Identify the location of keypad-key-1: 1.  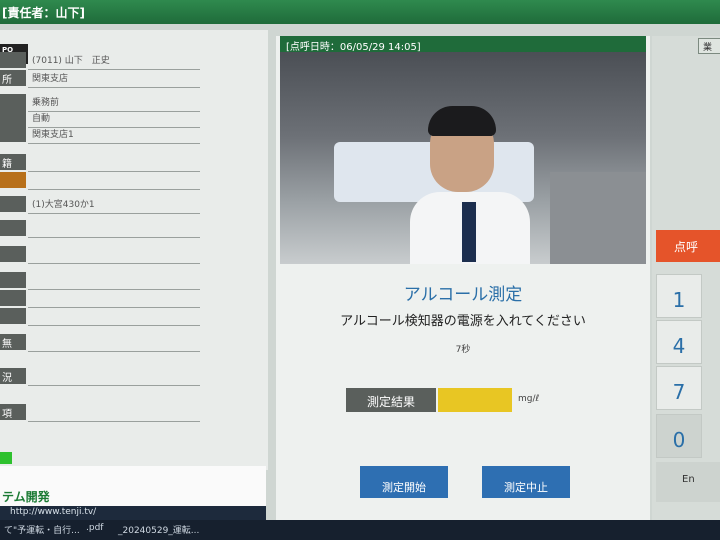
(679, 296).